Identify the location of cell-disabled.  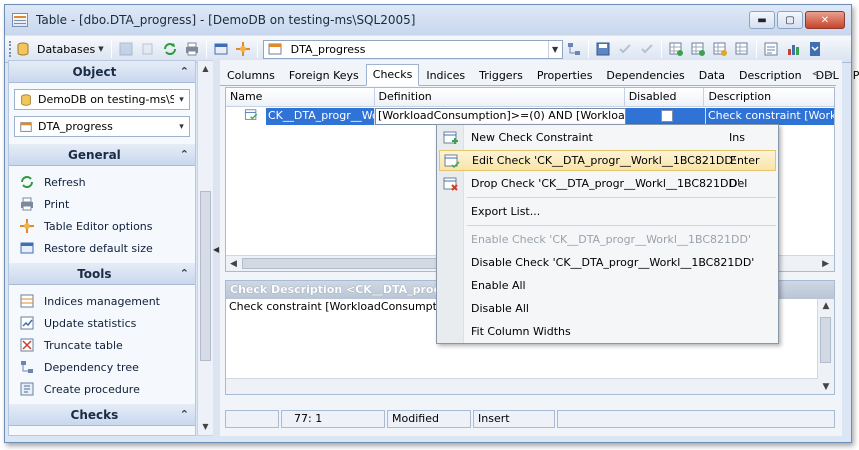
(666, 116).